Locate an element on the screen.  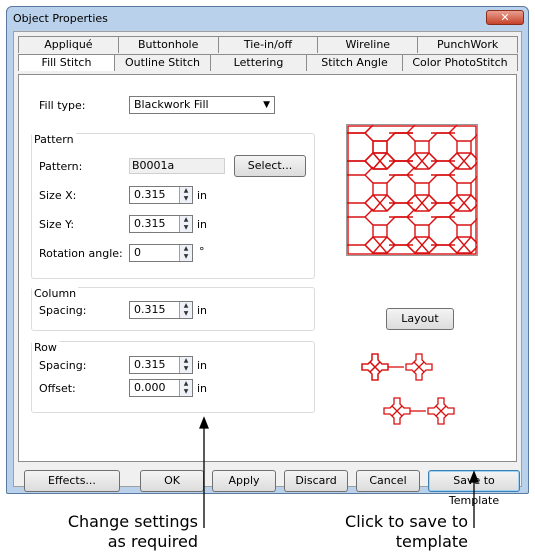
left-callout-line2: as required is located at coordinates (152, 541).